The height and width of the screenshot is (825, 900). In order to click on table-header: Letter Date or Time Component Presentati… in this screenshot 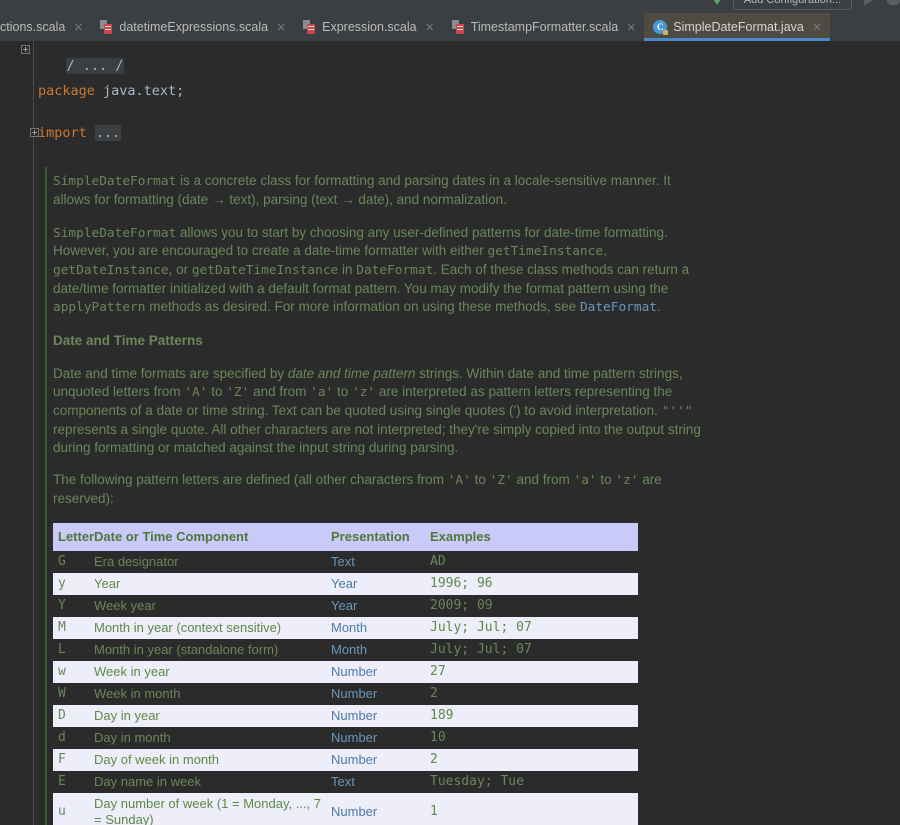, I will do `click(345, 536)`.